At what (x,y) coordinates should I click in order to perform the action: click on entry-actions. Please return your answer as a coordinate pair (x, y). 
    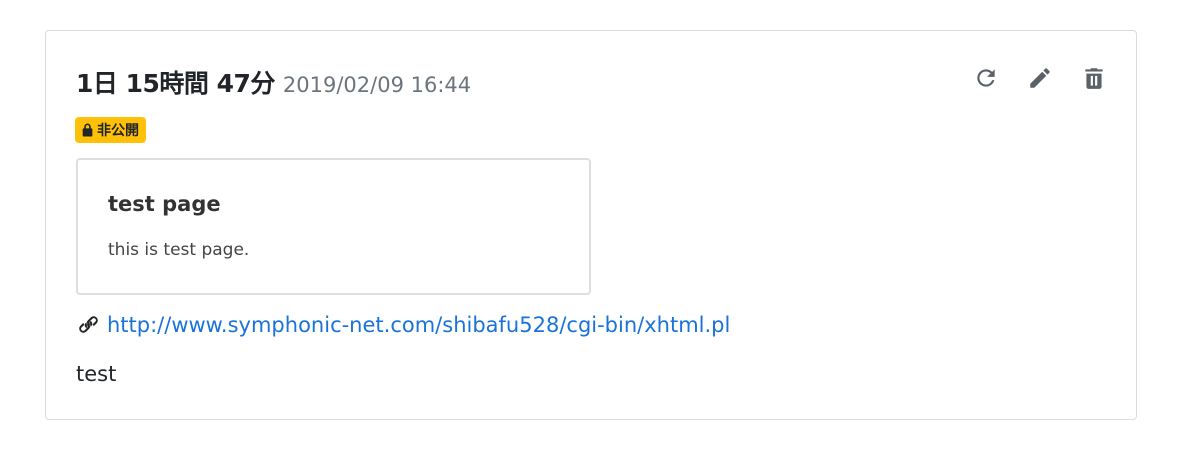
    Looking at the image, I should click on (1040, 78).